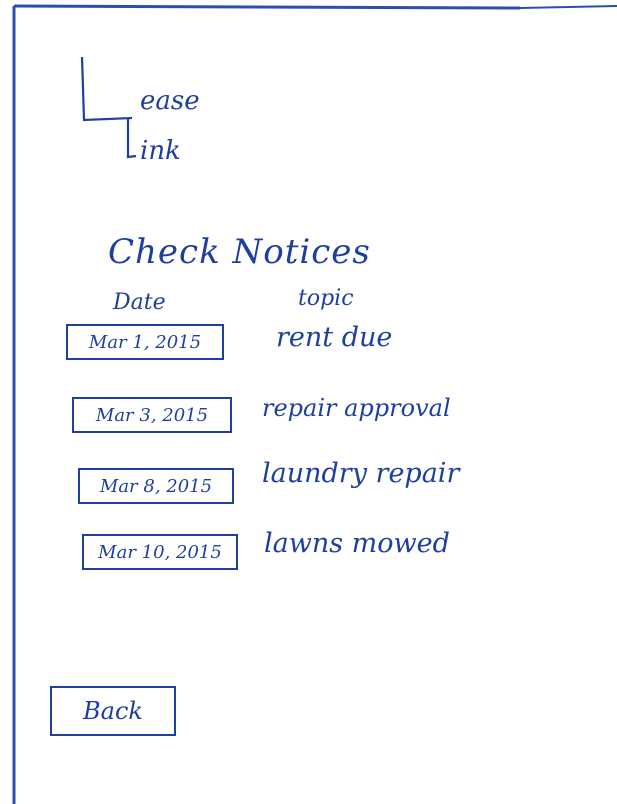 This screenshot has width=617, height=804. I want to click on logo-l-strokes, so click(108, 107).